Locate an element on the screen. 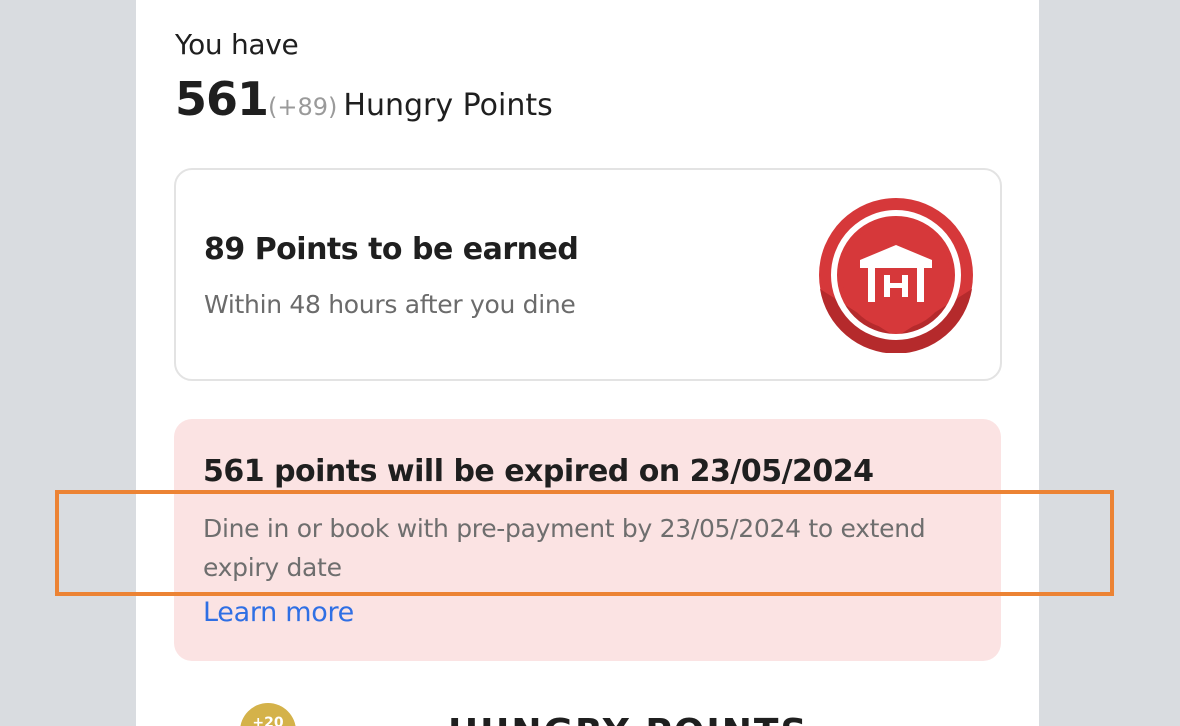 The width and height of the screenshot is (1180, 726). restaurant-table-badge-icon is located at coordinates (896, 275).